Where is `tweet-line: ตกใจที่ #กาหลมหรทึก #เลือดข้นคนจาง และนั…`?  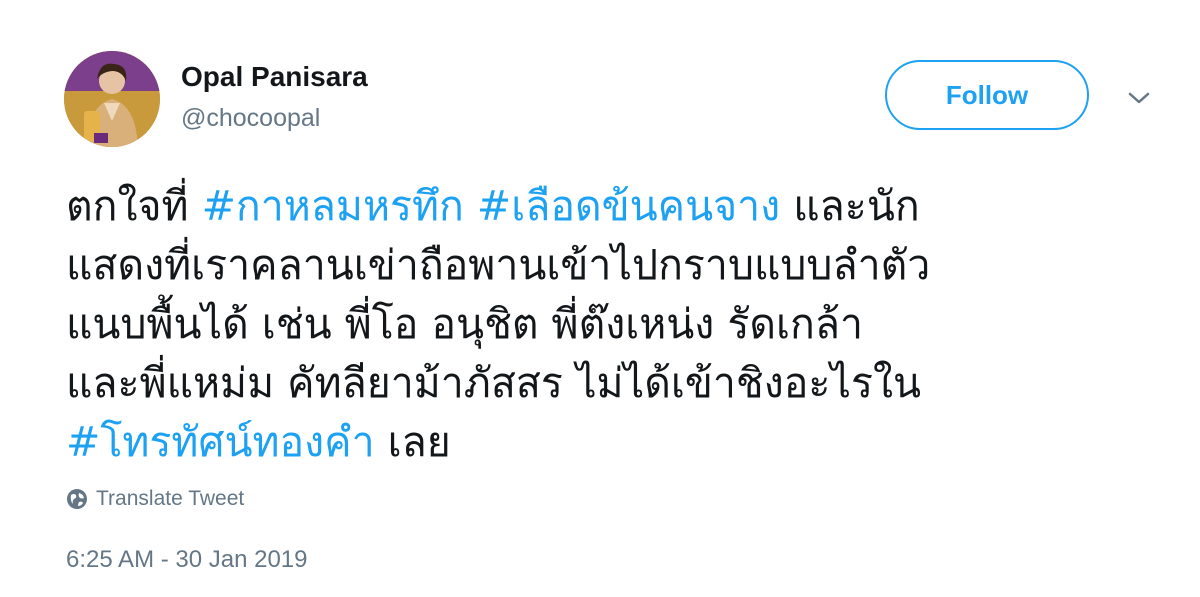 tweet-line: ตกใจที่ #กาหลมหรทึก #เลือดข้นคนจาง และนั… is located at coordinates (611, 206).